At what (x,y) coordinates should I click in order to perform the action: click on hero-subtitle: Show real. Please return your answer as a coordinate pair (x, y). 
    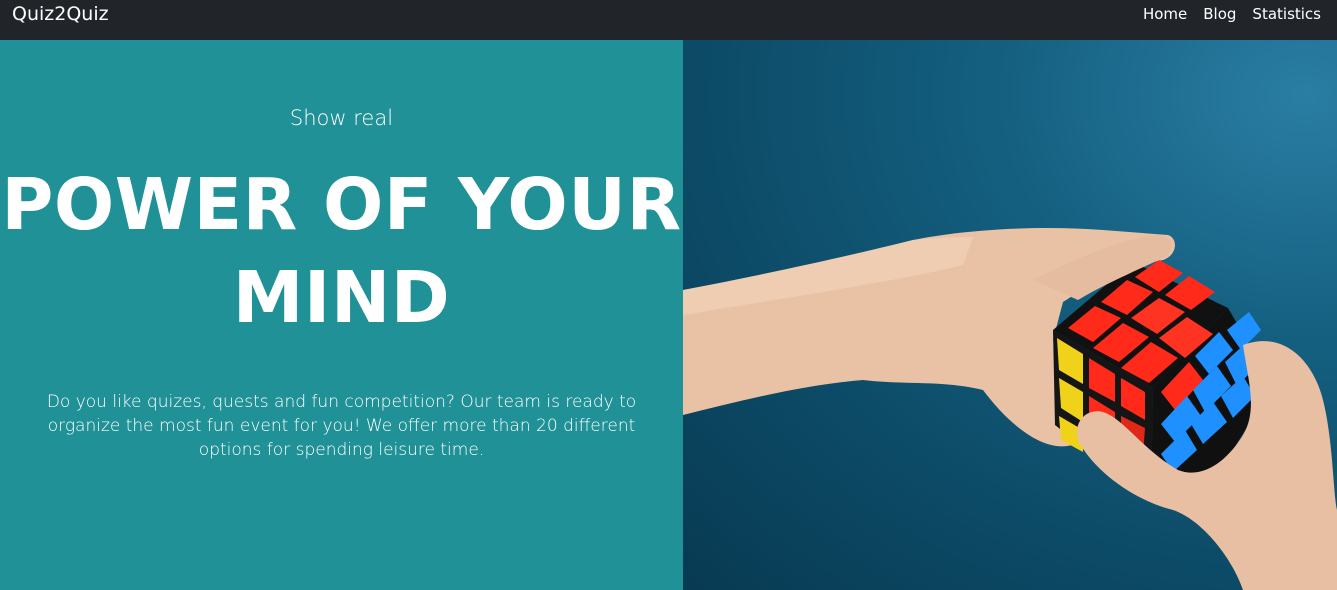
    Looking at the image, I should click on (341, 118).